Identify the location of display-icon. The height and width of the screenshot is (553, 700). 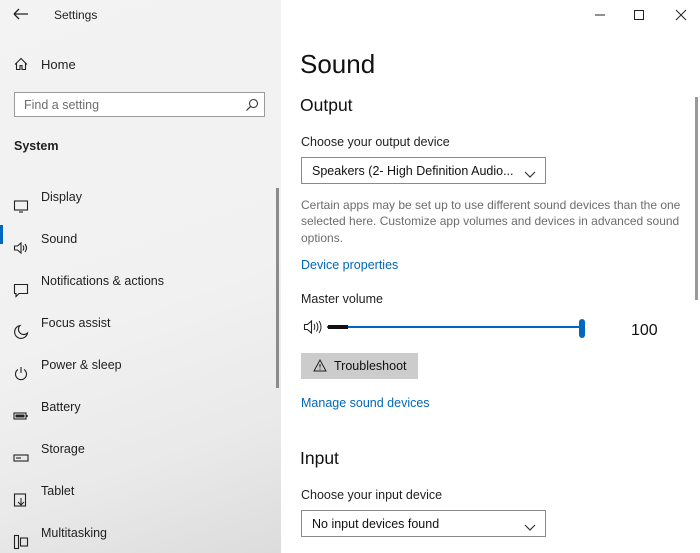
(21, 206).